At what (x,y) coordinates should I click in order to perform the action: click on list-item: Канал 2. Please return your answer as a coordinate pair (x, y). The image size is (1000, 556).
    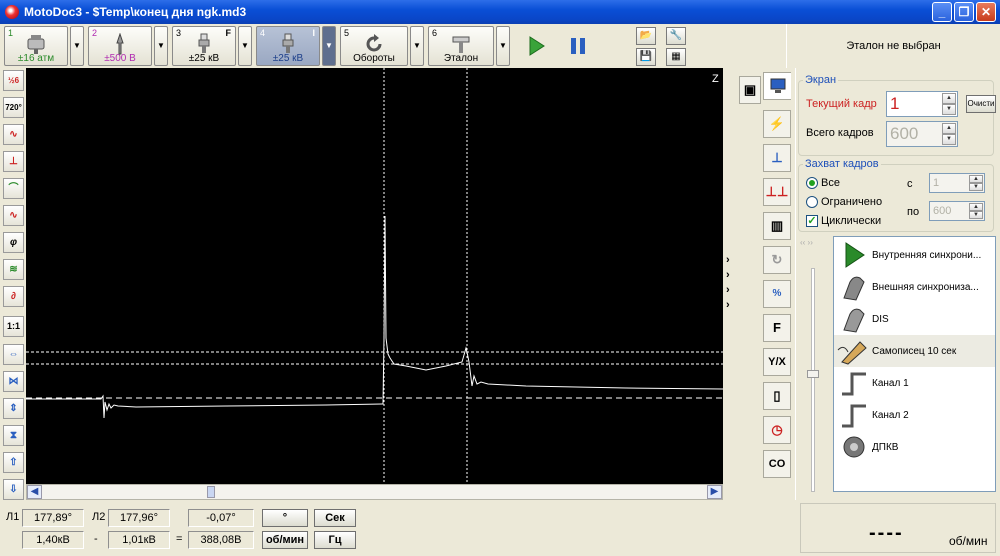
    Looking at the image, I should click on (914, 415).